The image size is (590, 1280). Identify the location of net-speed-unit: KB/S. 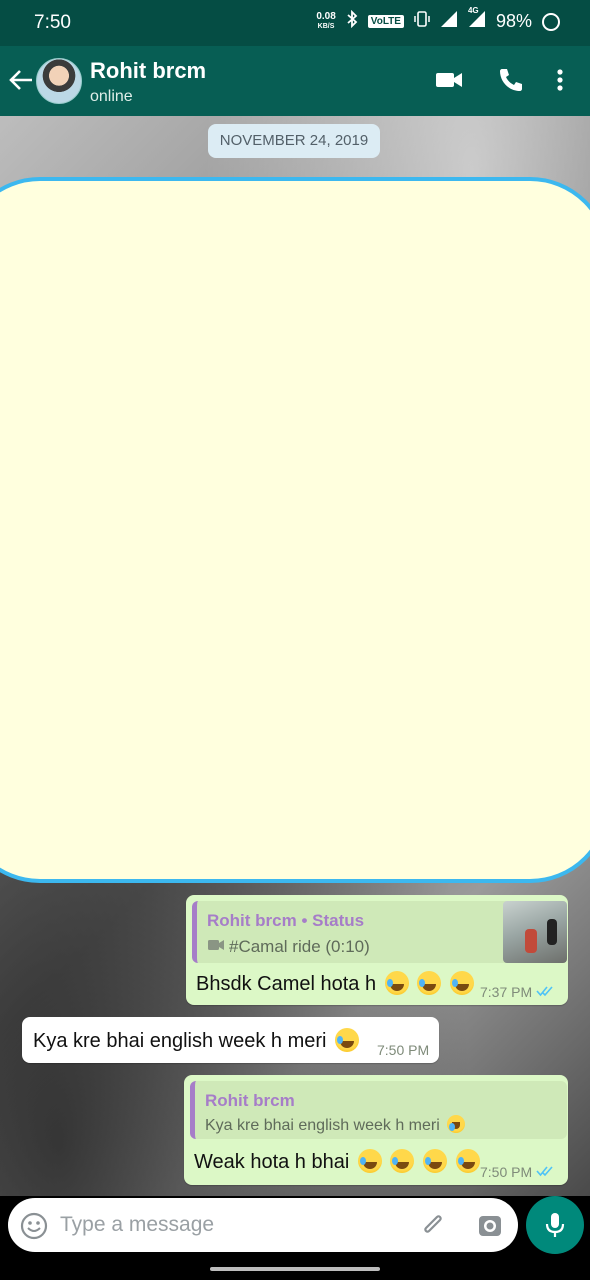
(326, 26).